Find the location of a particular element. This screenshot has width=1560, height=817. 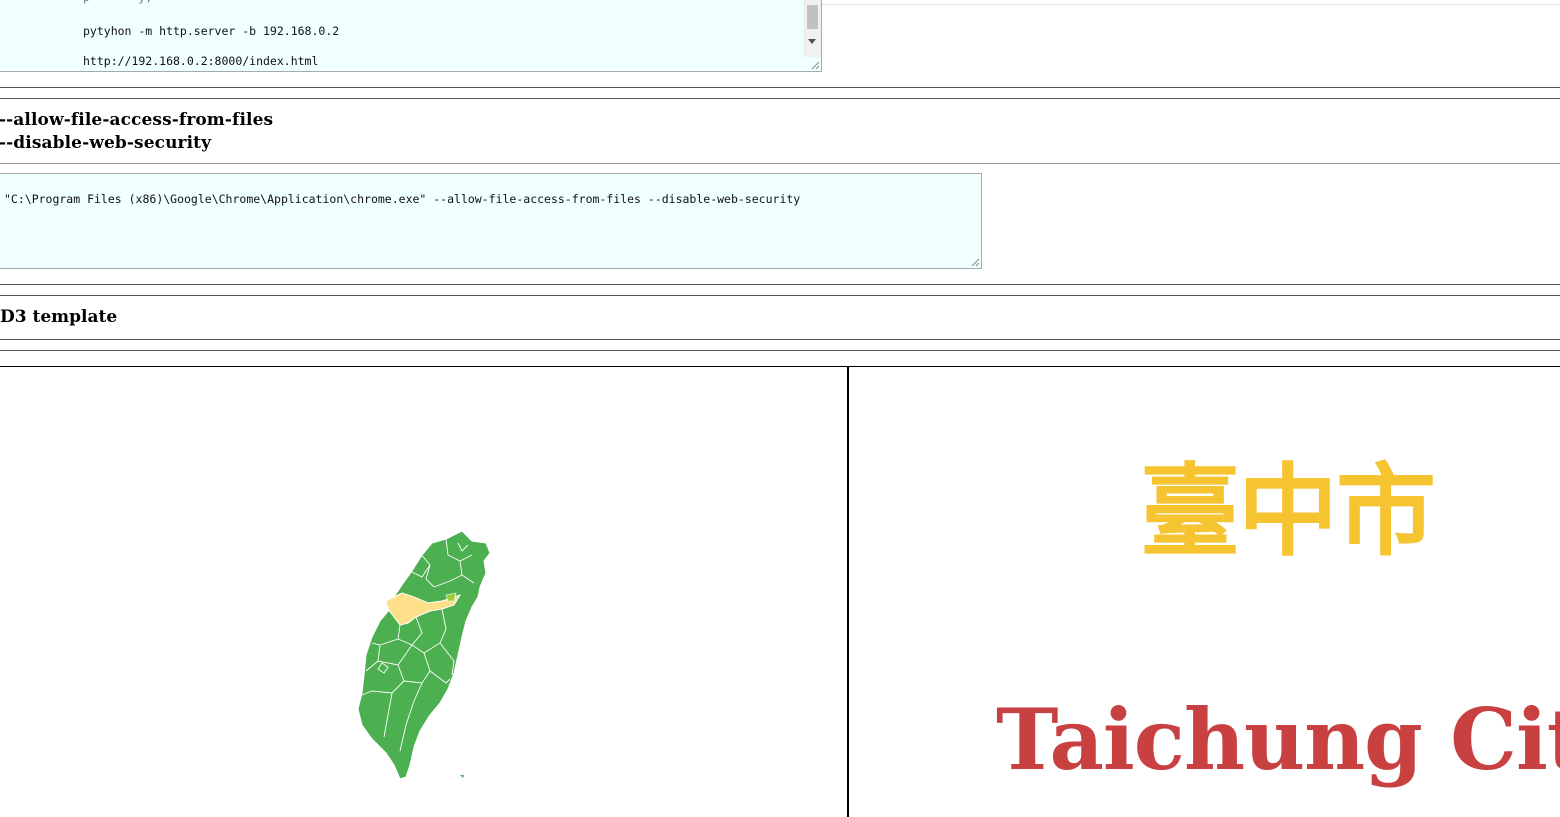

vertical-scrollbar is located at coordinates (812, 28).